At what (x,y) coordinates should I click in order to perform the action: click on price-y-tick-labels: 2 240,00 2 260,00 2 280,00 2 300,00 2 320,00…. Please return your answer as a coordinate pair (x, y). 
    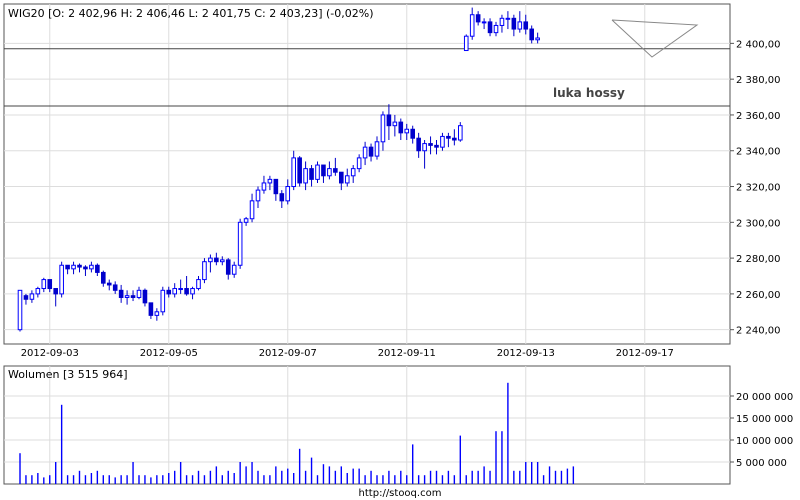
    Looking at the image, I should click on (758, 187).